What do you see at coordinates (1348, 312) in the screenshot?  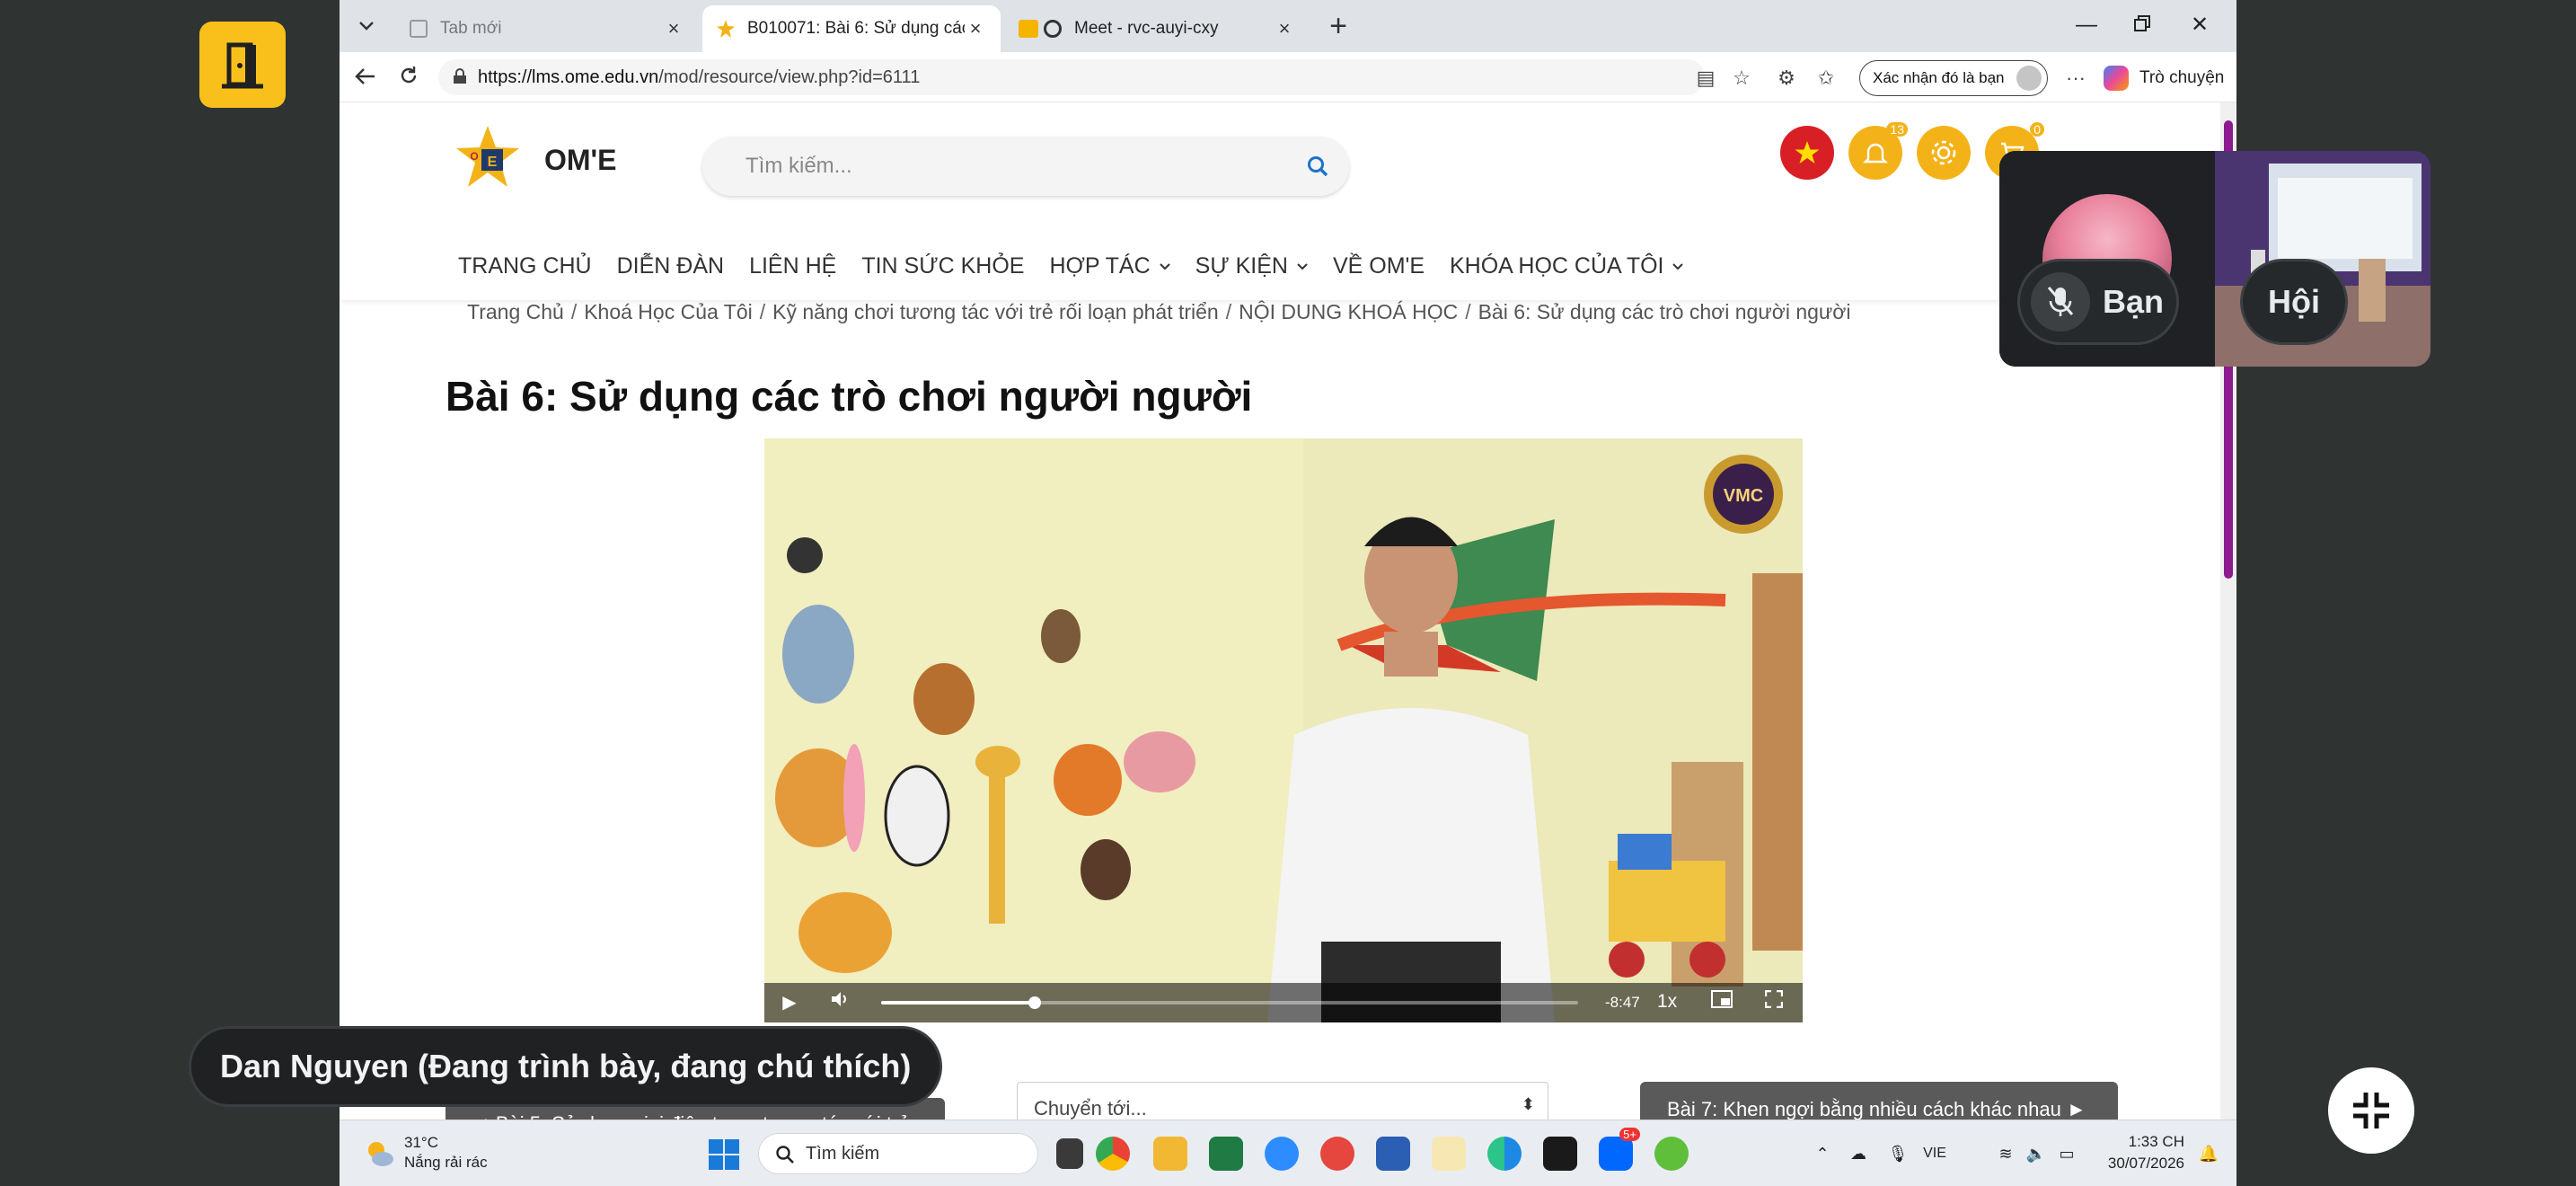 I see `breadcrumb-item: NỘI DUNG KHOÁ HỌC` at bounding box center [1348, 312].